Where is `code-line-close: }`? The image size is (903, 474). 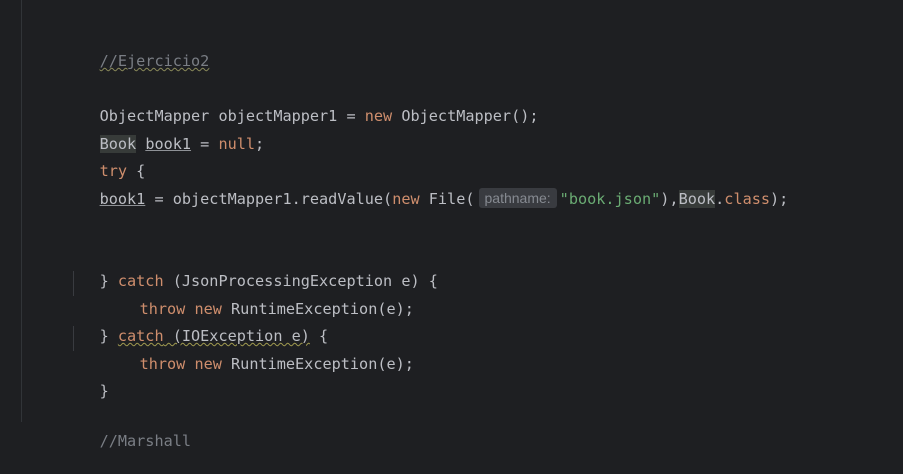 code-line-close: } is located at coordinates (86, 379).